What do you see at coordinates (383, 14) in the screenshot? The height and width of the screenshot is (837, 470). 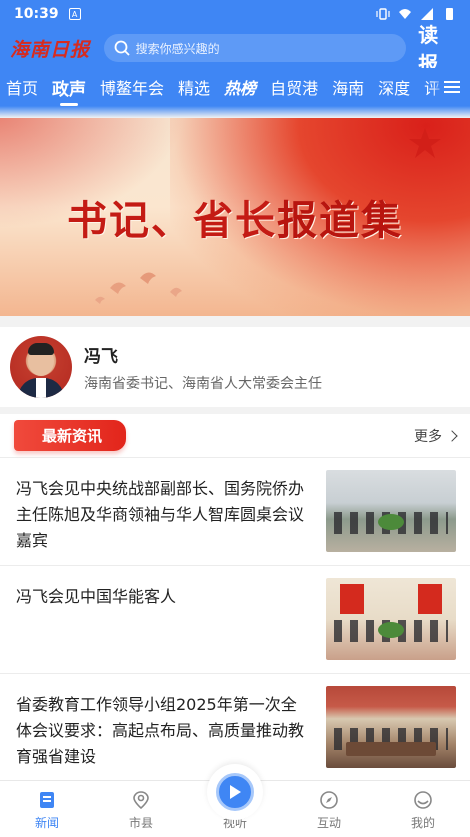 I see `vibrate-icon` at bounding box center [383, 14].